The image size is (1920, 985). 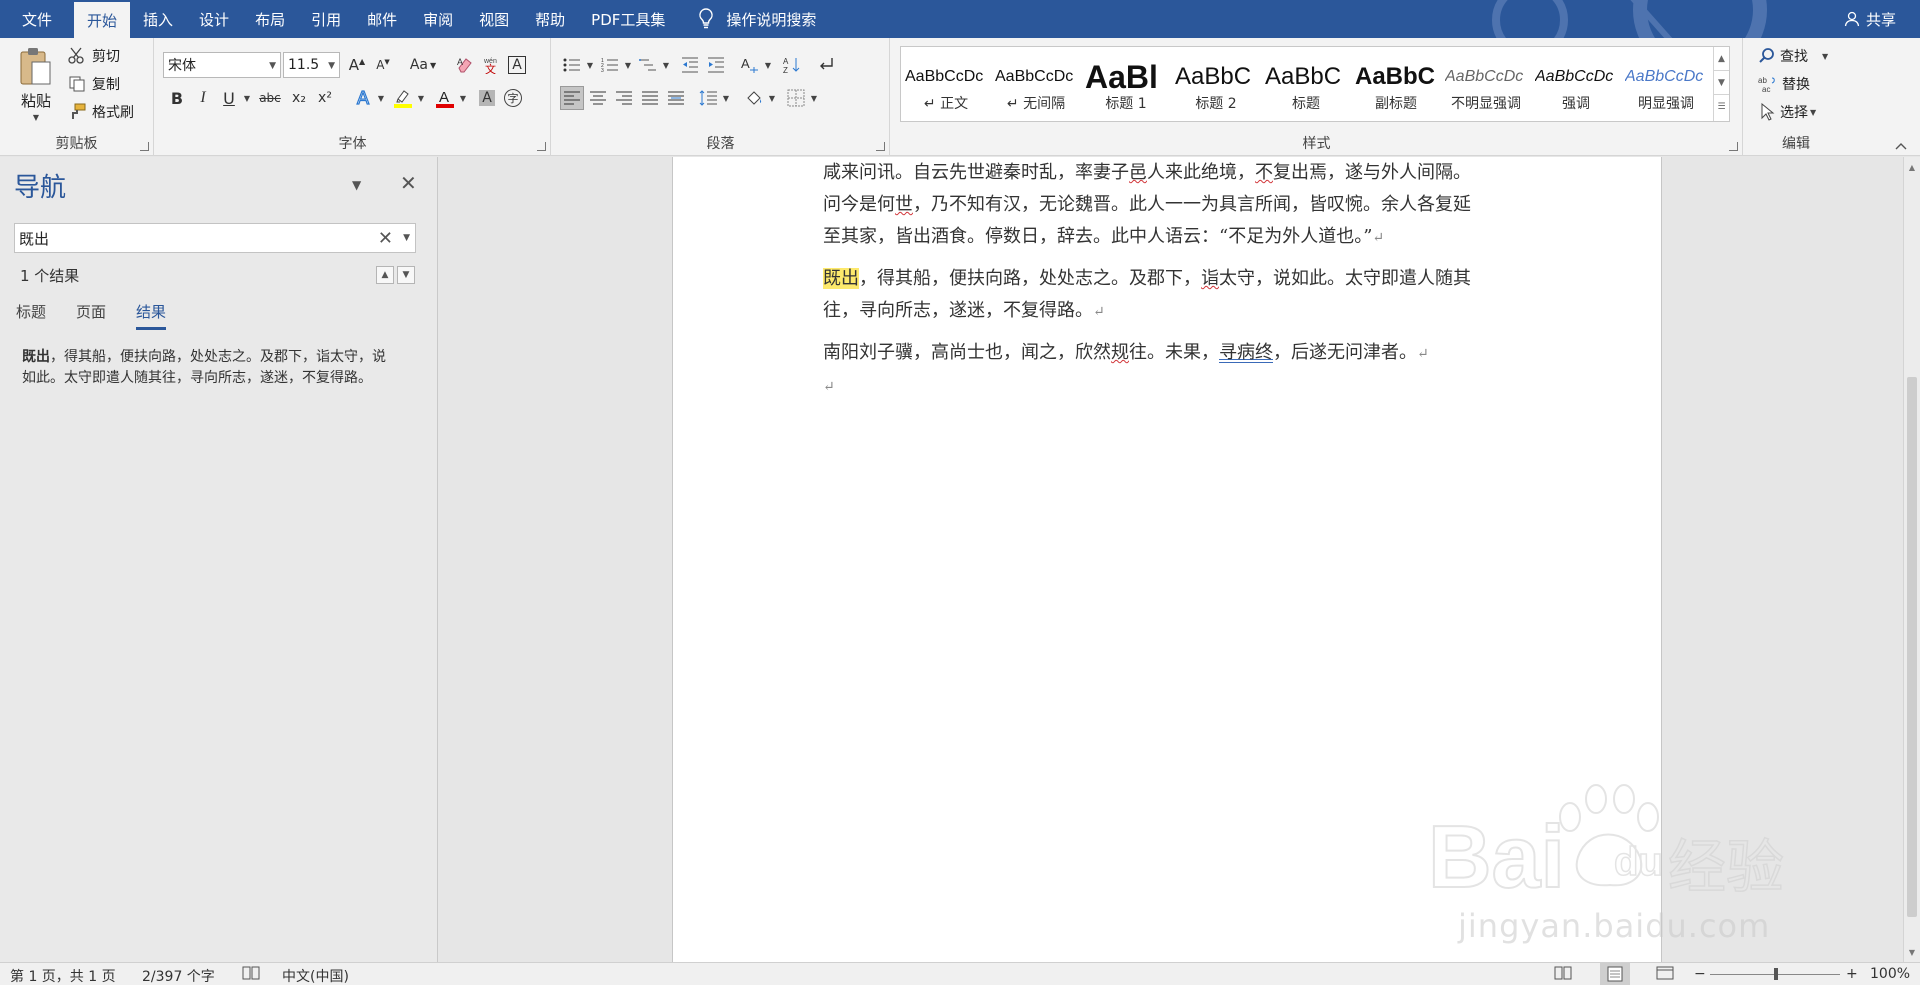 What do you see at coordinates (94, 56) in the screenshot?
I see `cut-button: 剪切` at bounding box center [94, 56].